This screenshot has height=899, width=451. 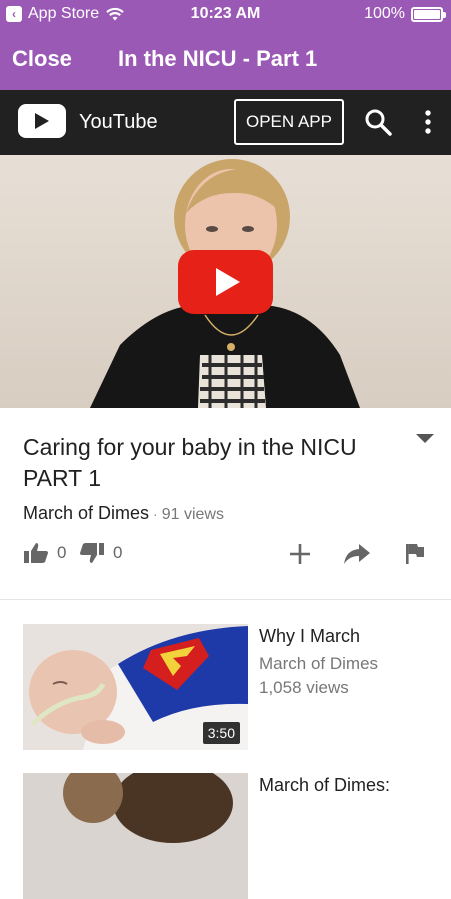 I want to click on dislike-button: 0, so click(x=100, y=553).